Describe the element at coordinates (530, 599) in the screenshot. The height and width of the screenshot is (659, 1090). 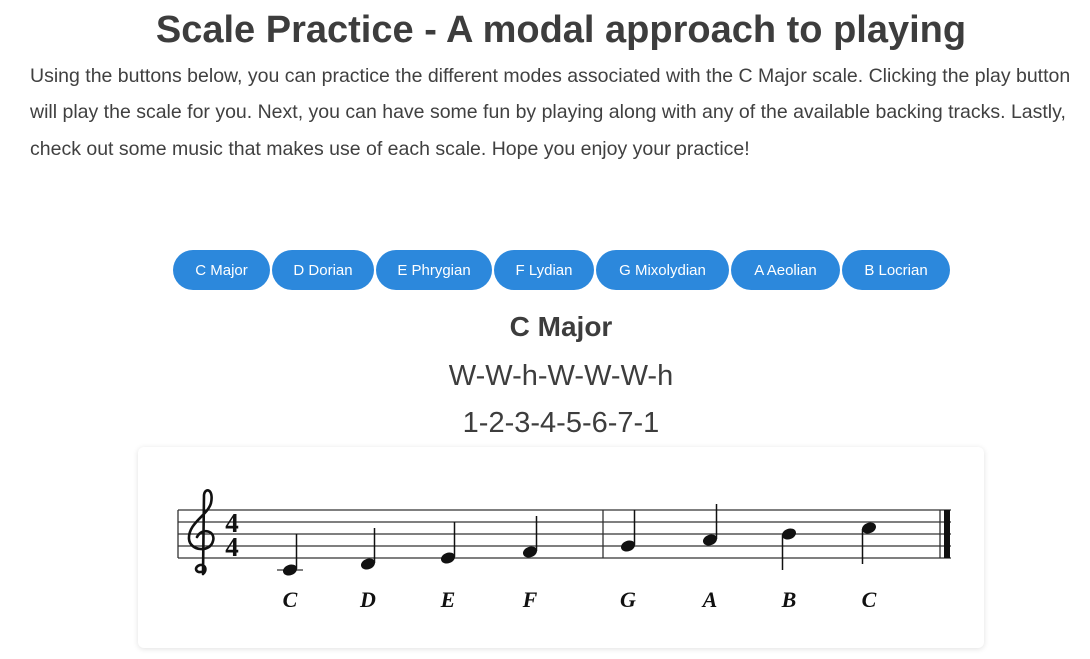
I see `note-label-4: F` at that location.